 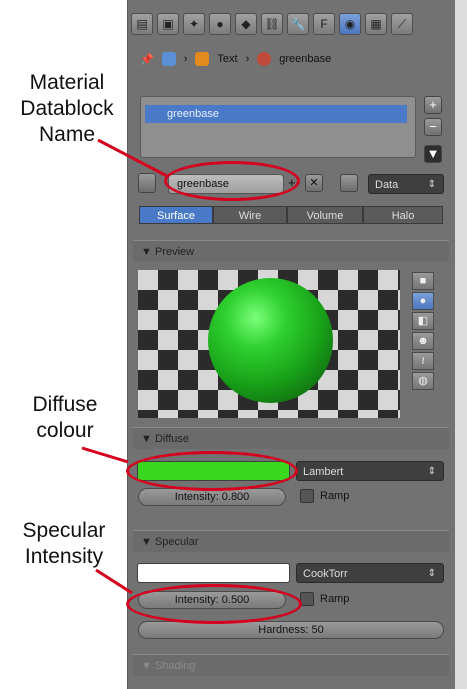 I want to click on pointer-line-material, so click(x=132, y=158).